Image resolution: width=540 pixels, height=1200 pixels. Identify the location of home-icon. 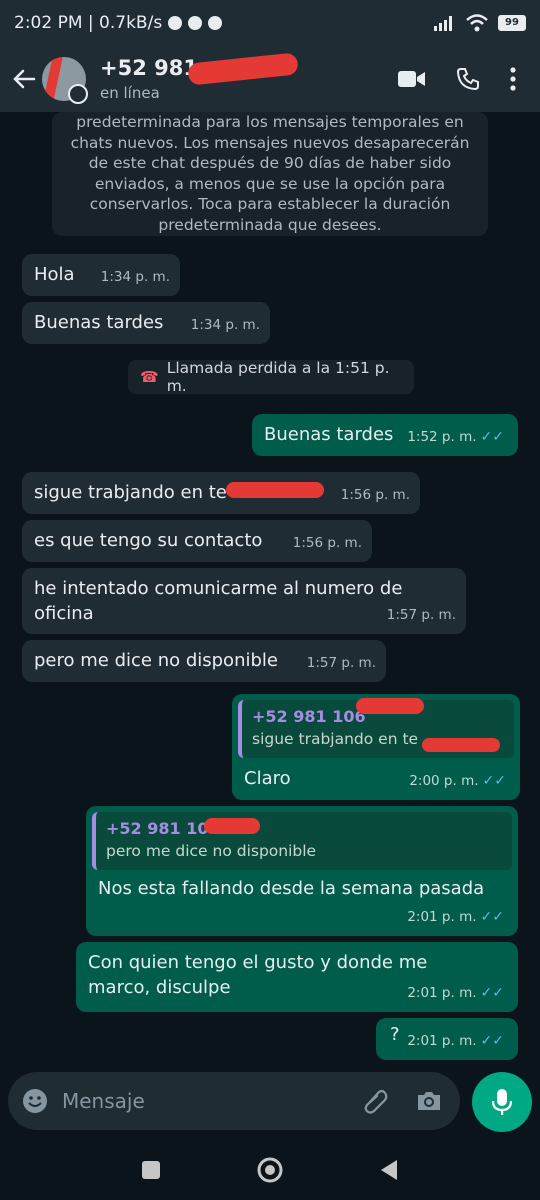
(270, 1170).